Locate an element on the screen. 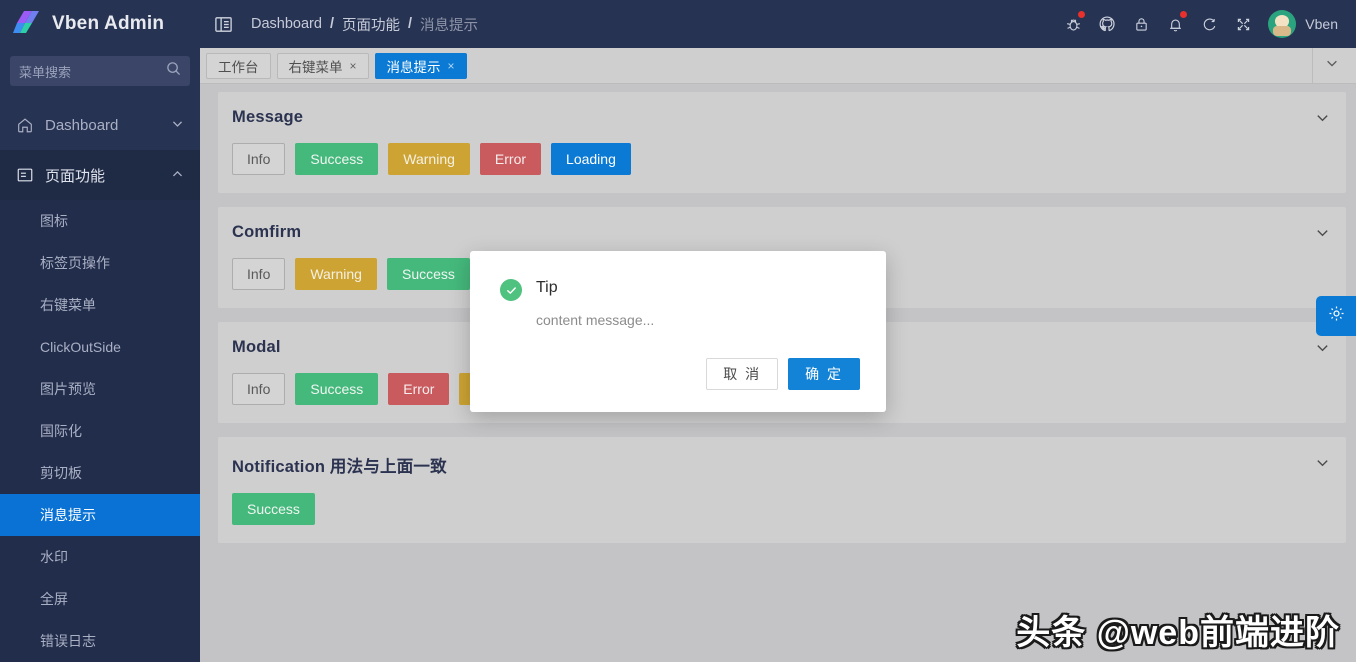 This screenshot has height=662, width=1356. user-name: Vben is located at coordinates (1321, 24).